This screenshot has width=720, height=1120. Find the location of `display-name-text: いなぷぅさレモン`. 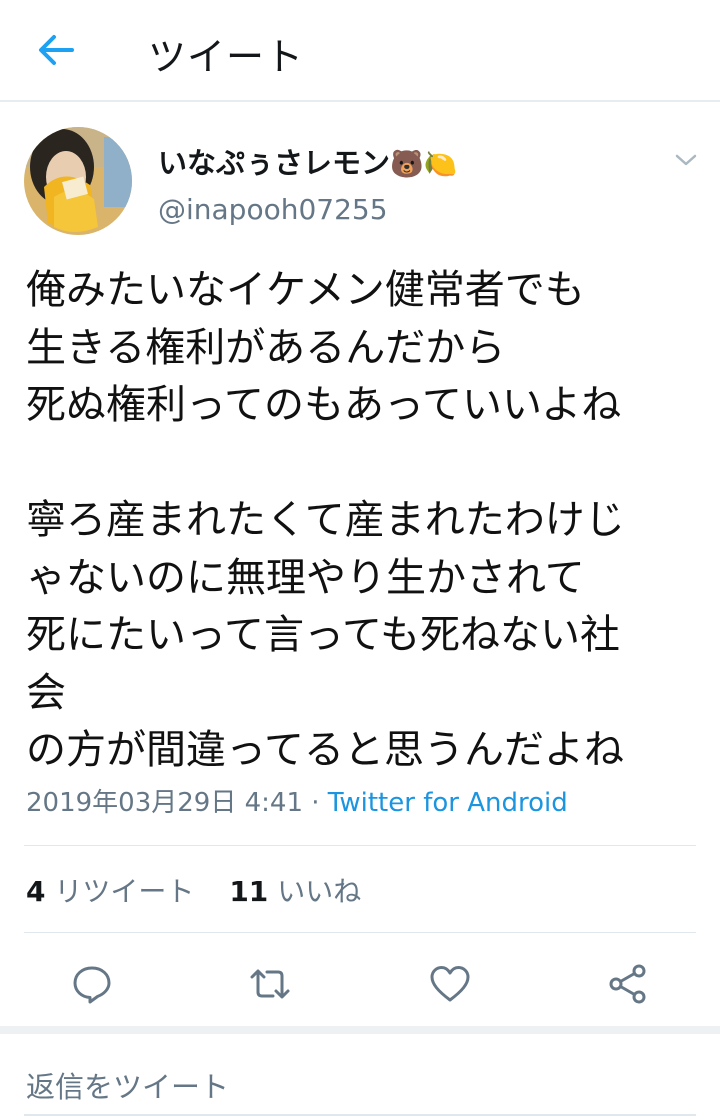

display-name-text: いなぷぅさレモン is located at coordinates (274, 163).